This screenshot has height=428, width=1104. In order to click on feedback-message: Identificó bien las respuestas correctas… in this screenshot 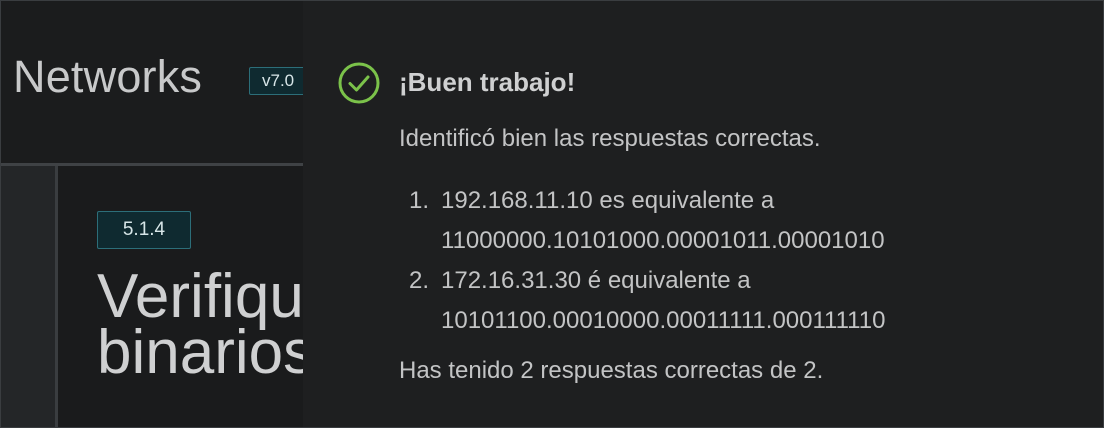, I will do `click(610, 138)`.